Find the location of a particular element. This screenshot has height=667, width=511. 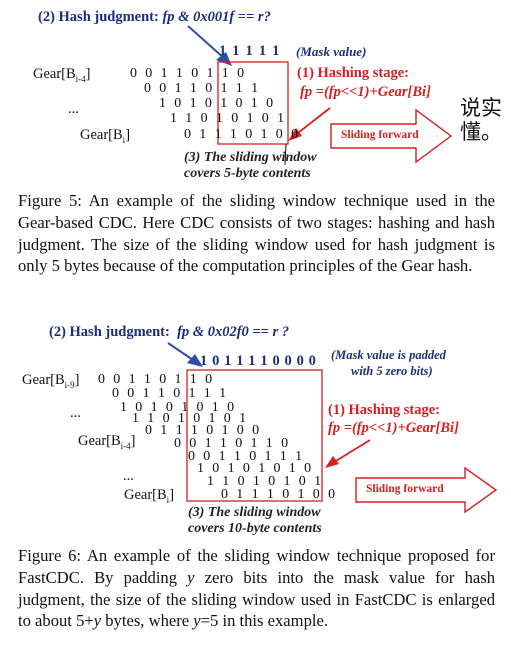

fig6-mask-bits: 1 0 1 1 1 1 0 0 0 0 is located at coordinates (258, 361).